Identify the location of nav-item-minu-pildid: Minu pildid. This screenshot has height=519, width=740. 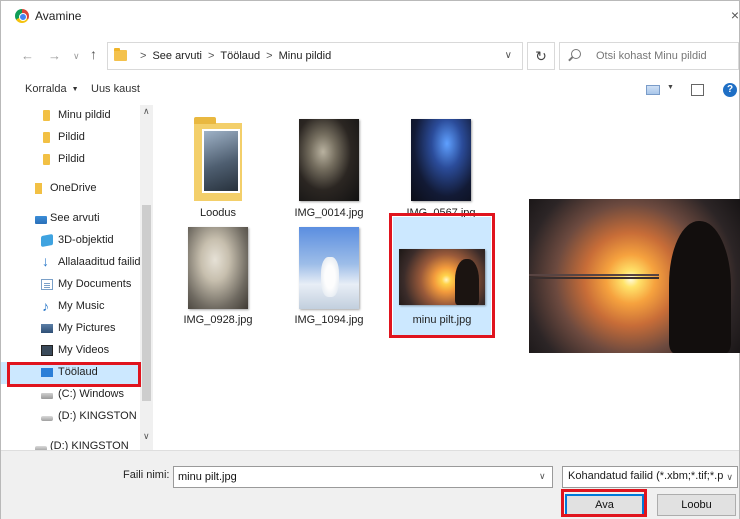
(70, 116).